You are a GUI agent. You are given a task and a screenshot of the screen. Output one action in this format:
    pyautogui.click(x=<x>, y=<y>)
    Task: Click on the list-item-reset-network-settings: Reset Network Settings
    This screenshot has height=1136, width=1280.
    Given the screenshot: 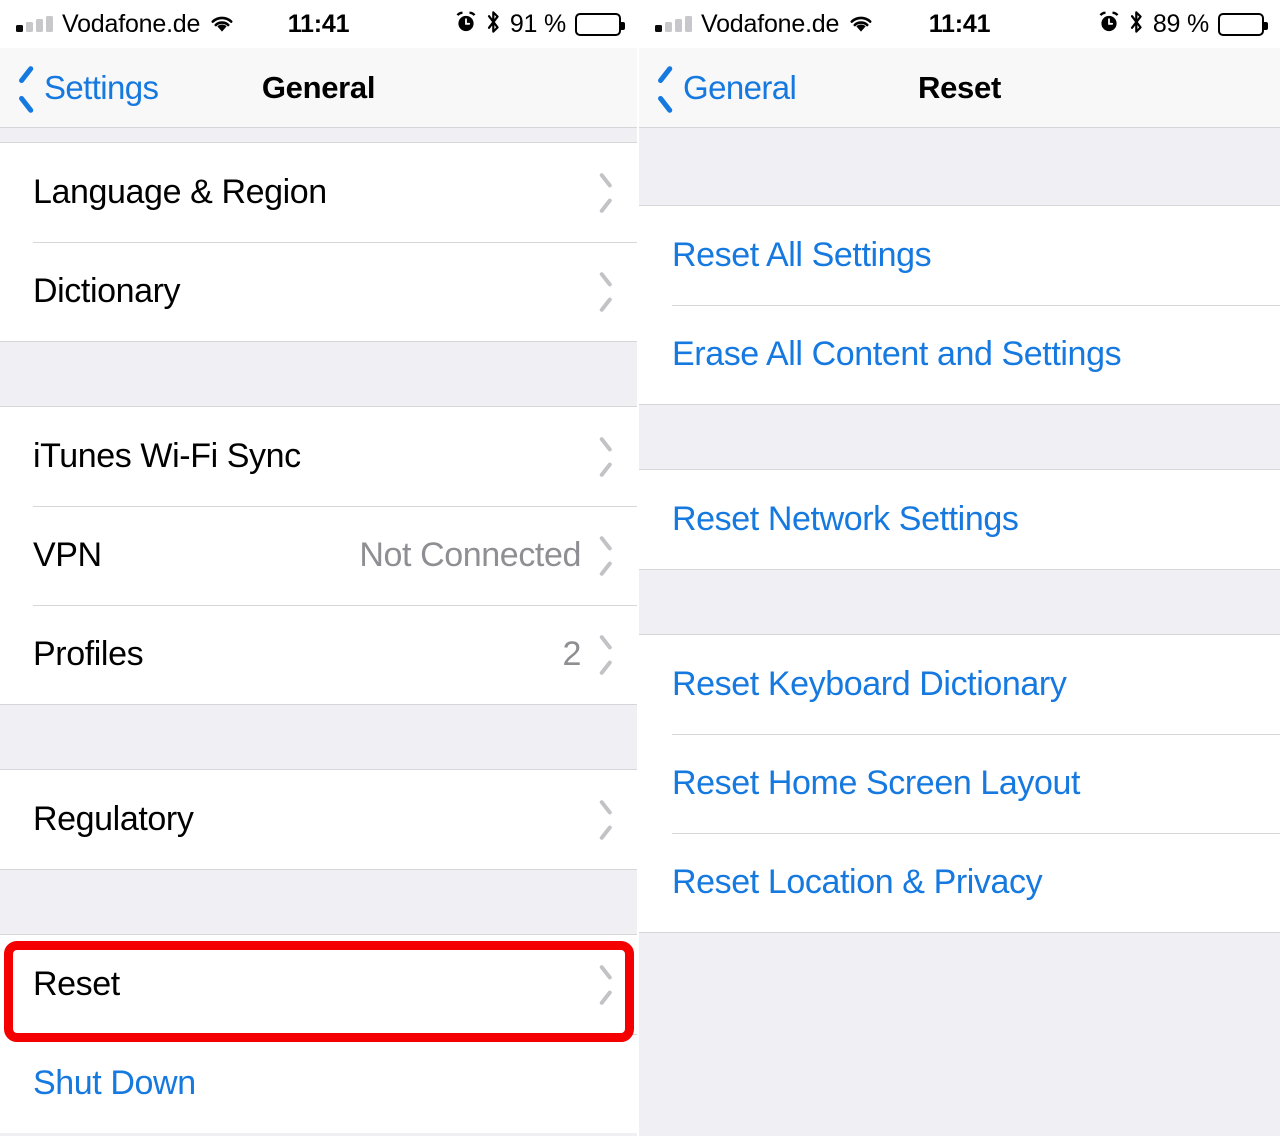 What is the action you would take?
    pyautogui.click(x=959, y=519)
    